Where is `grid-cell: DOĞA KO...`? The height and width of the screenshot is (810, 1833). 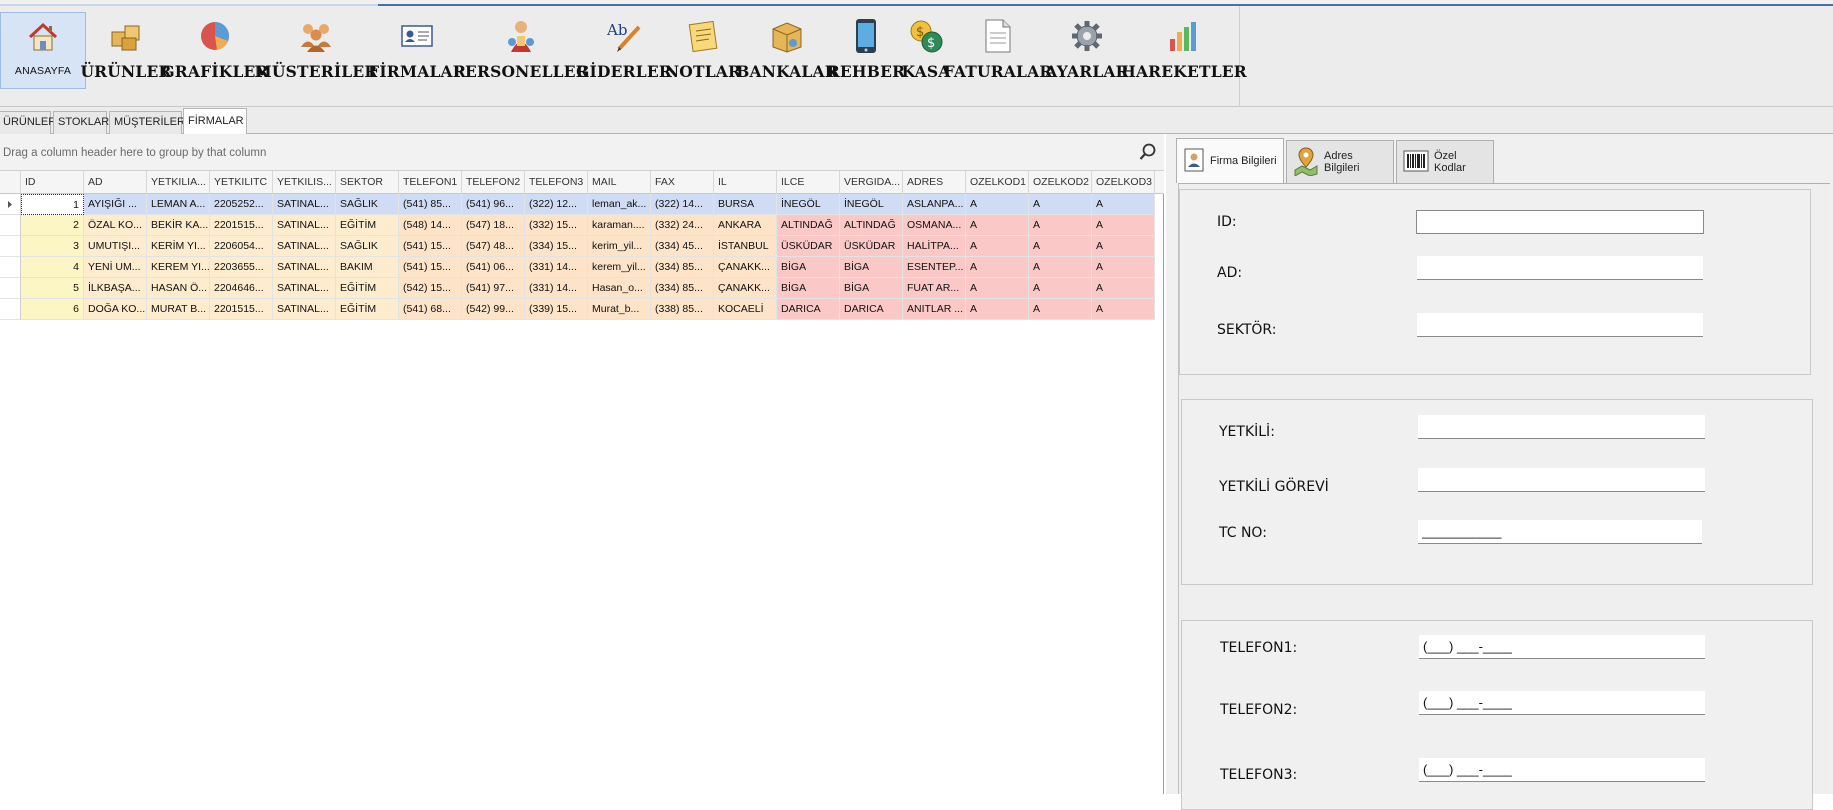 grid-cell: DOĞA KO... is located at coordinates (115, 309).